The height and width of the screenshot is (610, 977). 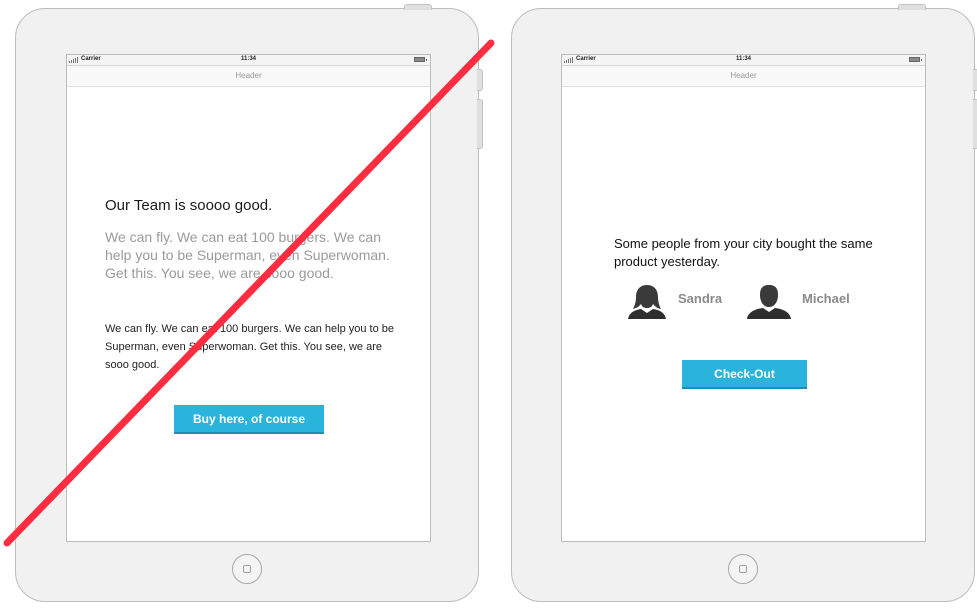 What do you see at coordinates (826, 298) in the screenshot?
I see `person-name: Michael` at bounding box center [826, 298].